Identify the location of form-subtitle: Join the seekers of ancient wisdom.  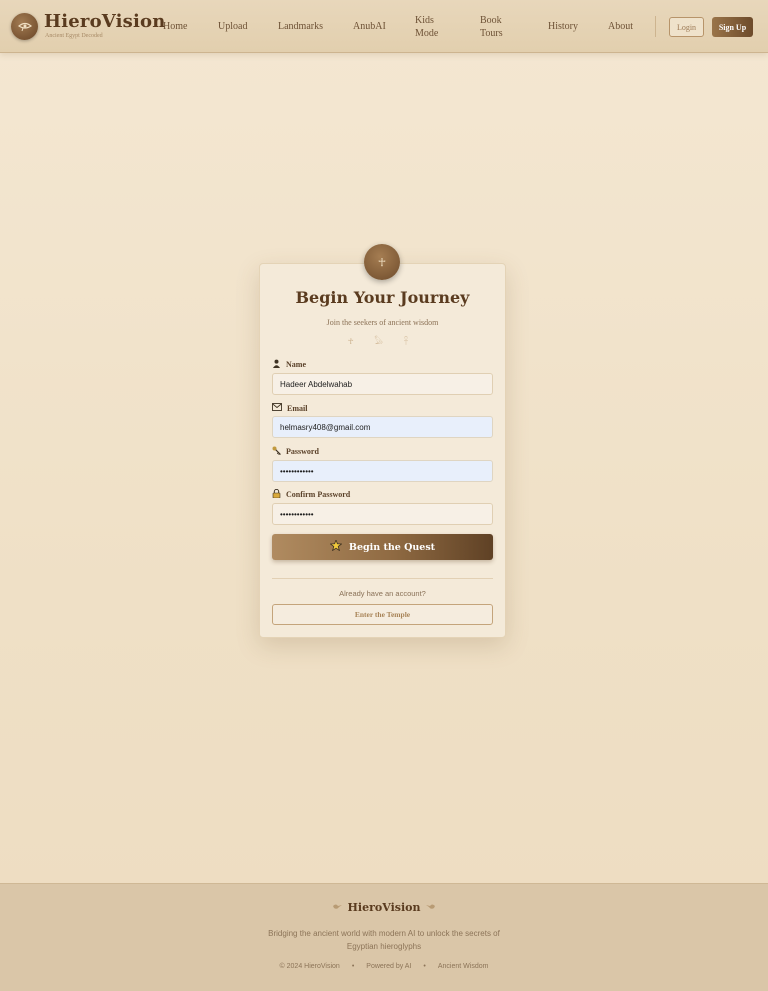
(382, 322).